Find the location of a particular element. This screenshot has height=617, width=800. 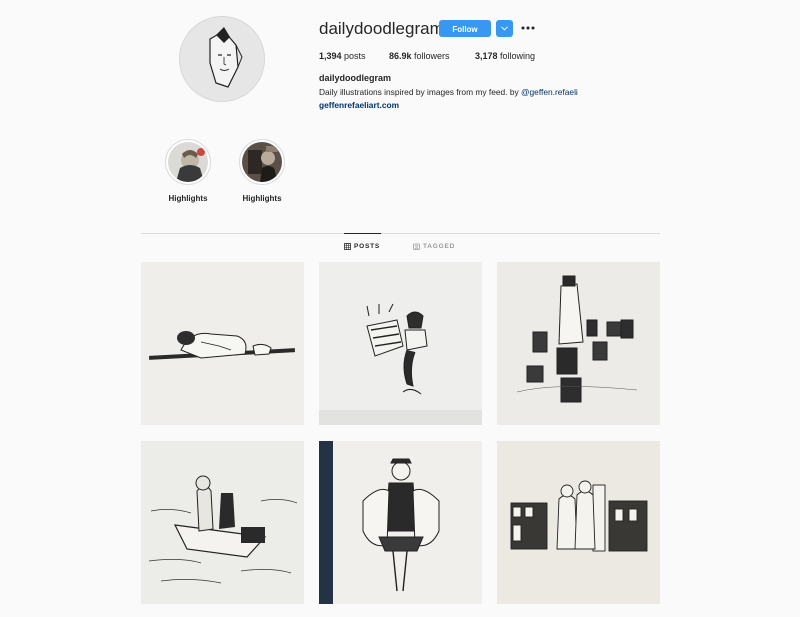

posts-count: 1,394 posts is located at coordinates (342, 56).